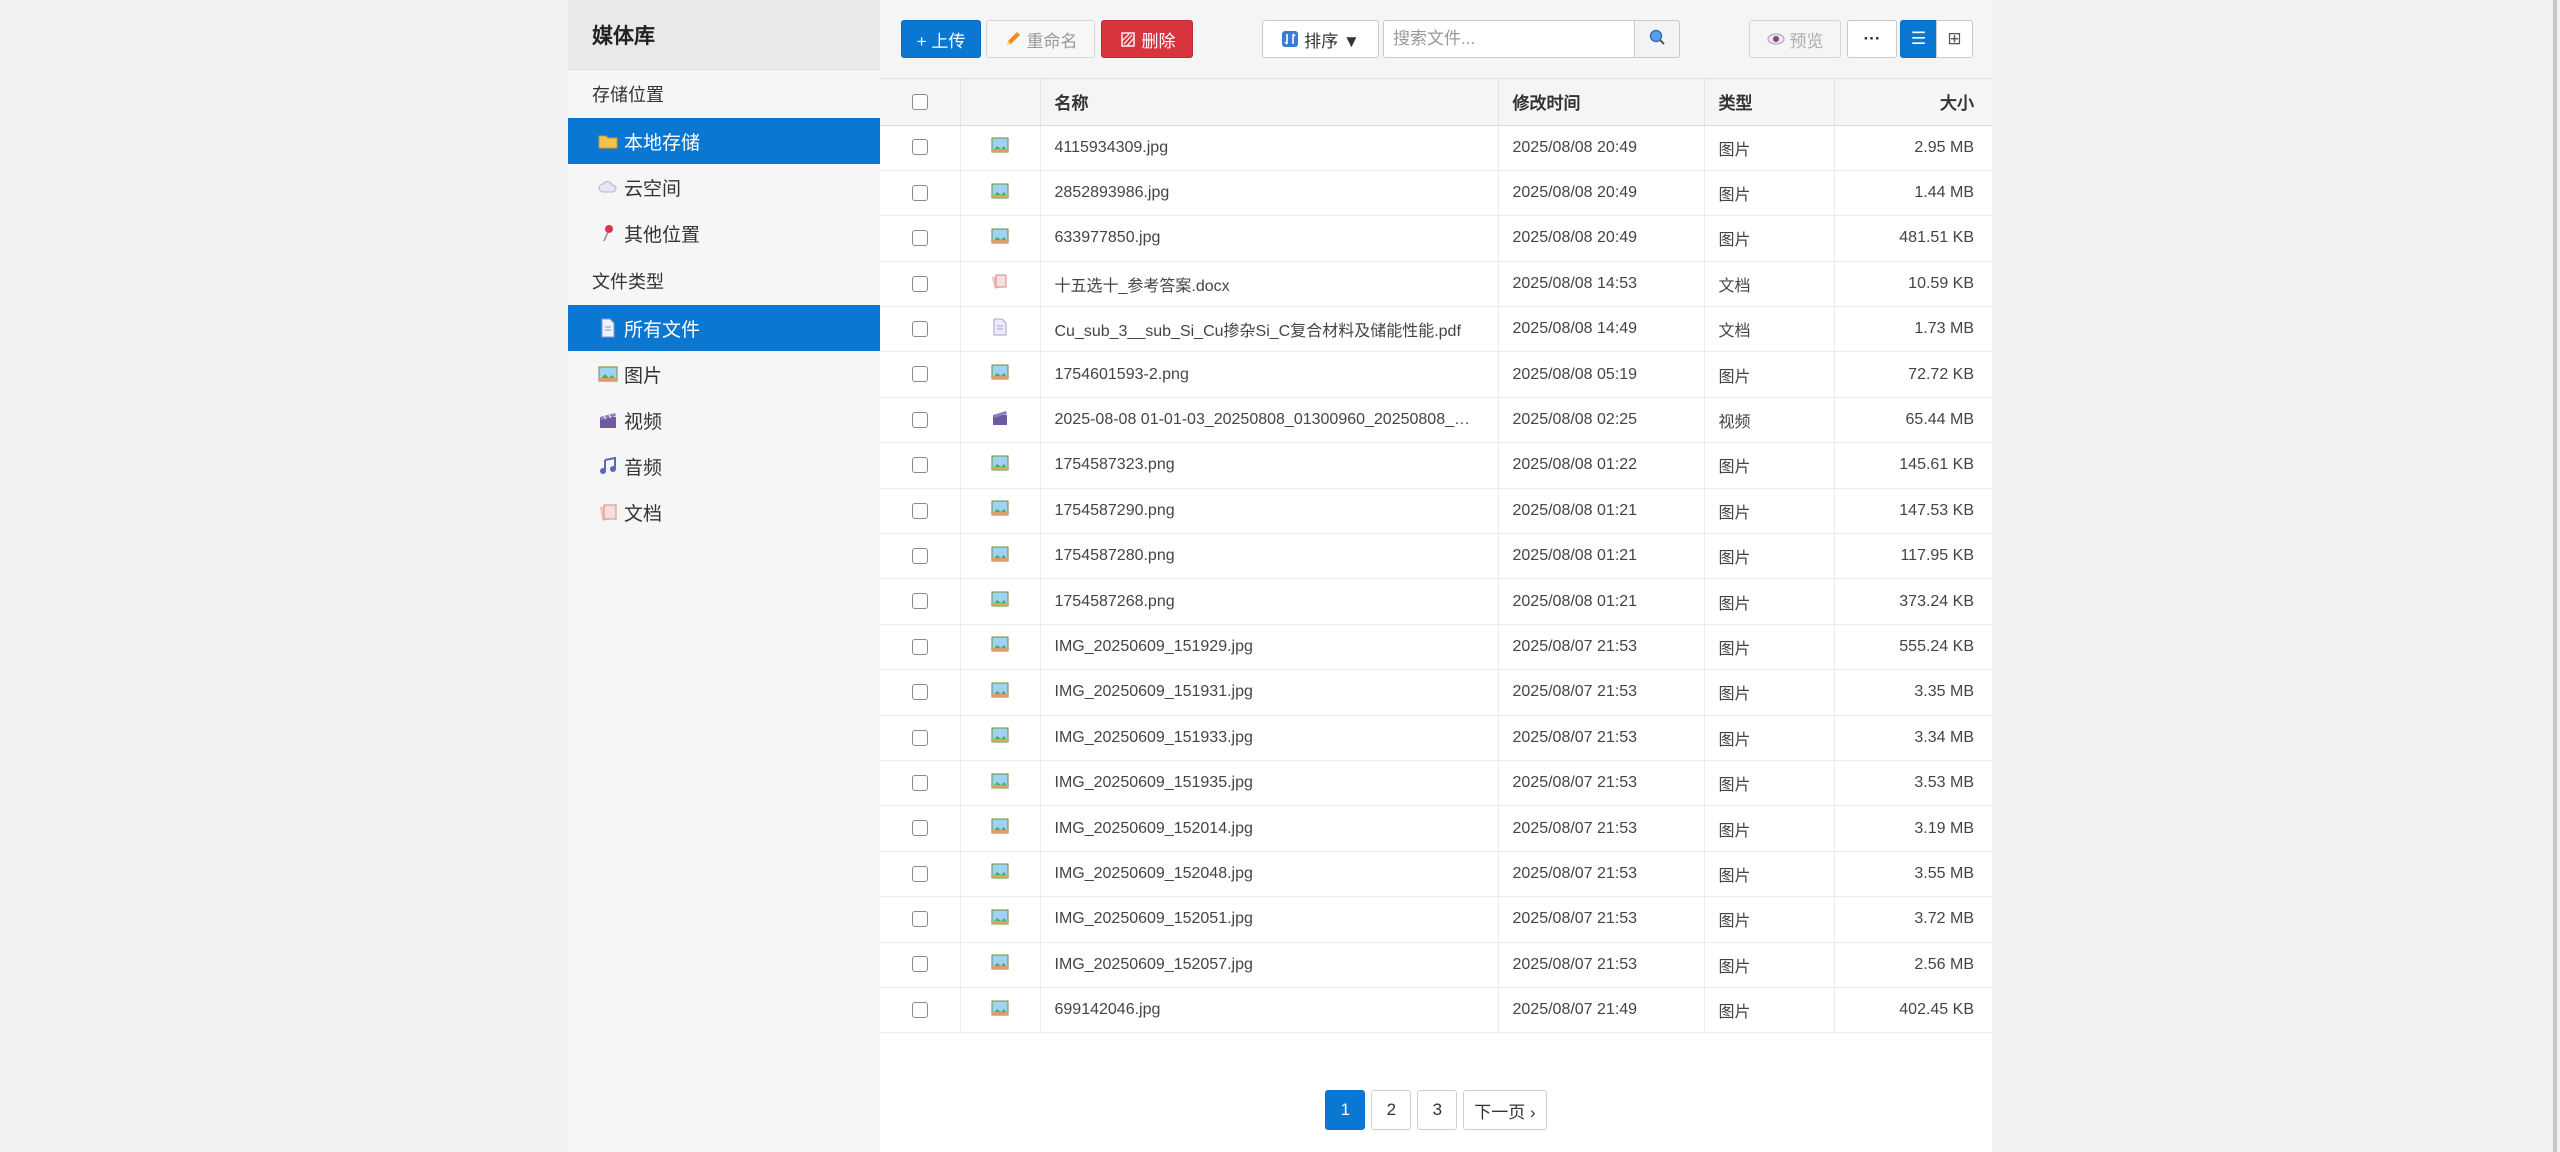  Describe the element at coordinates (1269, 556) in the screenshot. I see `file-name: 1754587280.png` at that location.